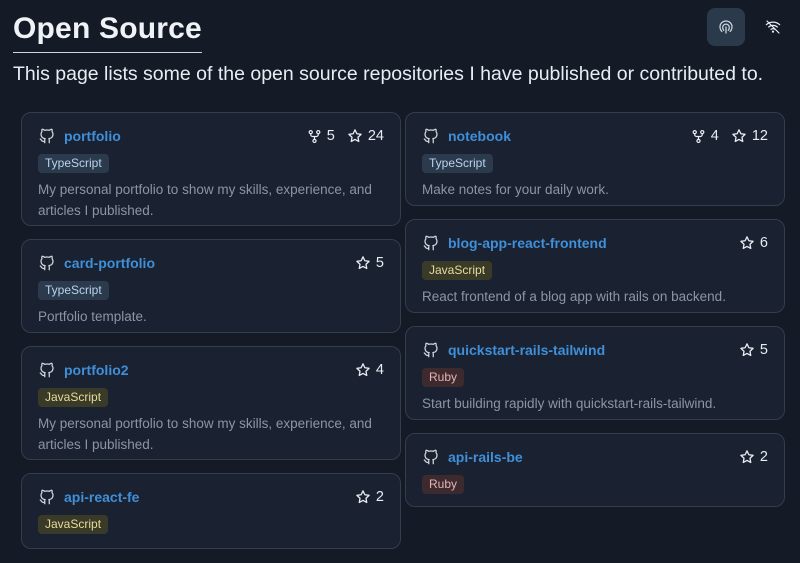 This screenshot has width=800, height=563. I want to click on repo-link-card-portfolio: card-portfolio, so click(109, 263).